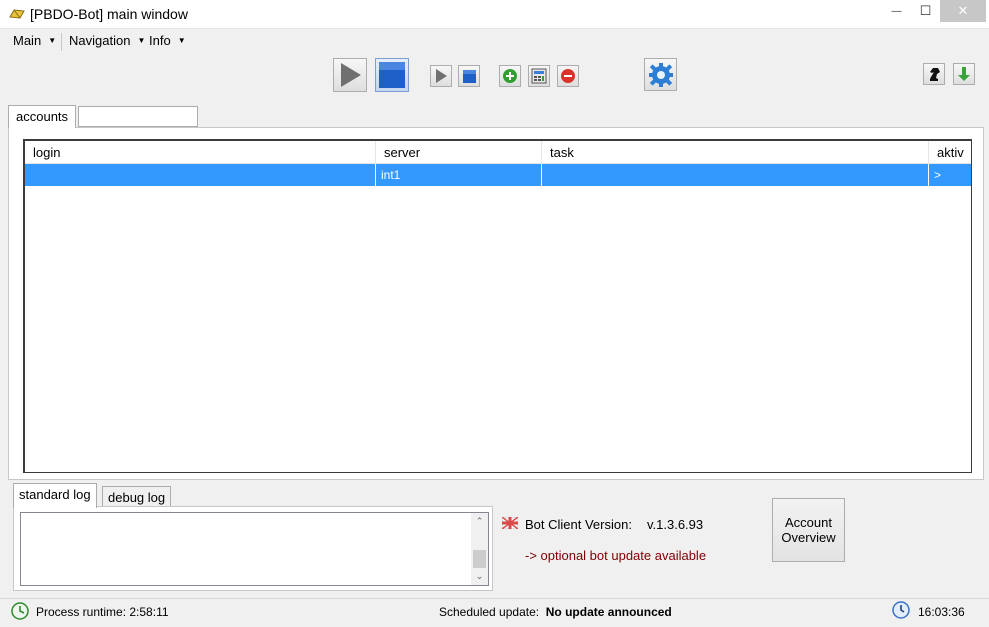 Image resolution: width=989 pixels, height=627 pixels. Describe the element at coordinates (808, 530) in the screenshot. I see `account-overview-button: Account Overview` at that location.